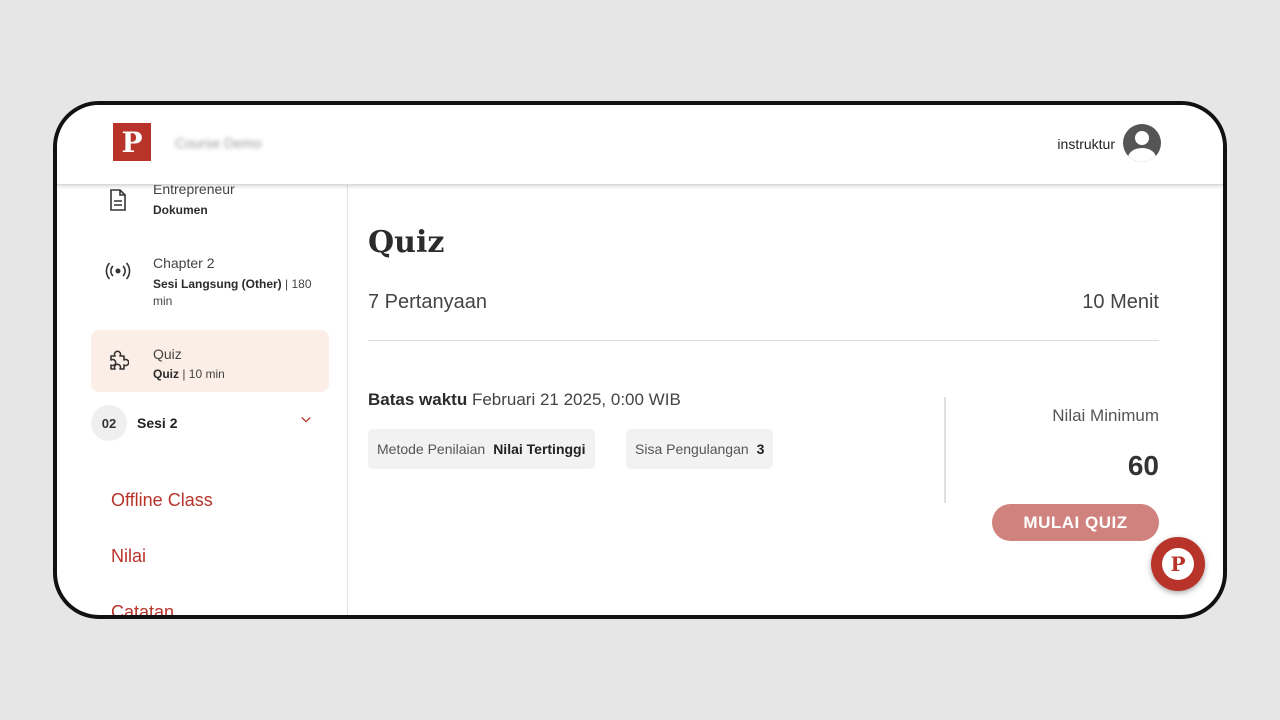  I want to click on min-score-label: Nilai Minimum, so click(1105, 415).